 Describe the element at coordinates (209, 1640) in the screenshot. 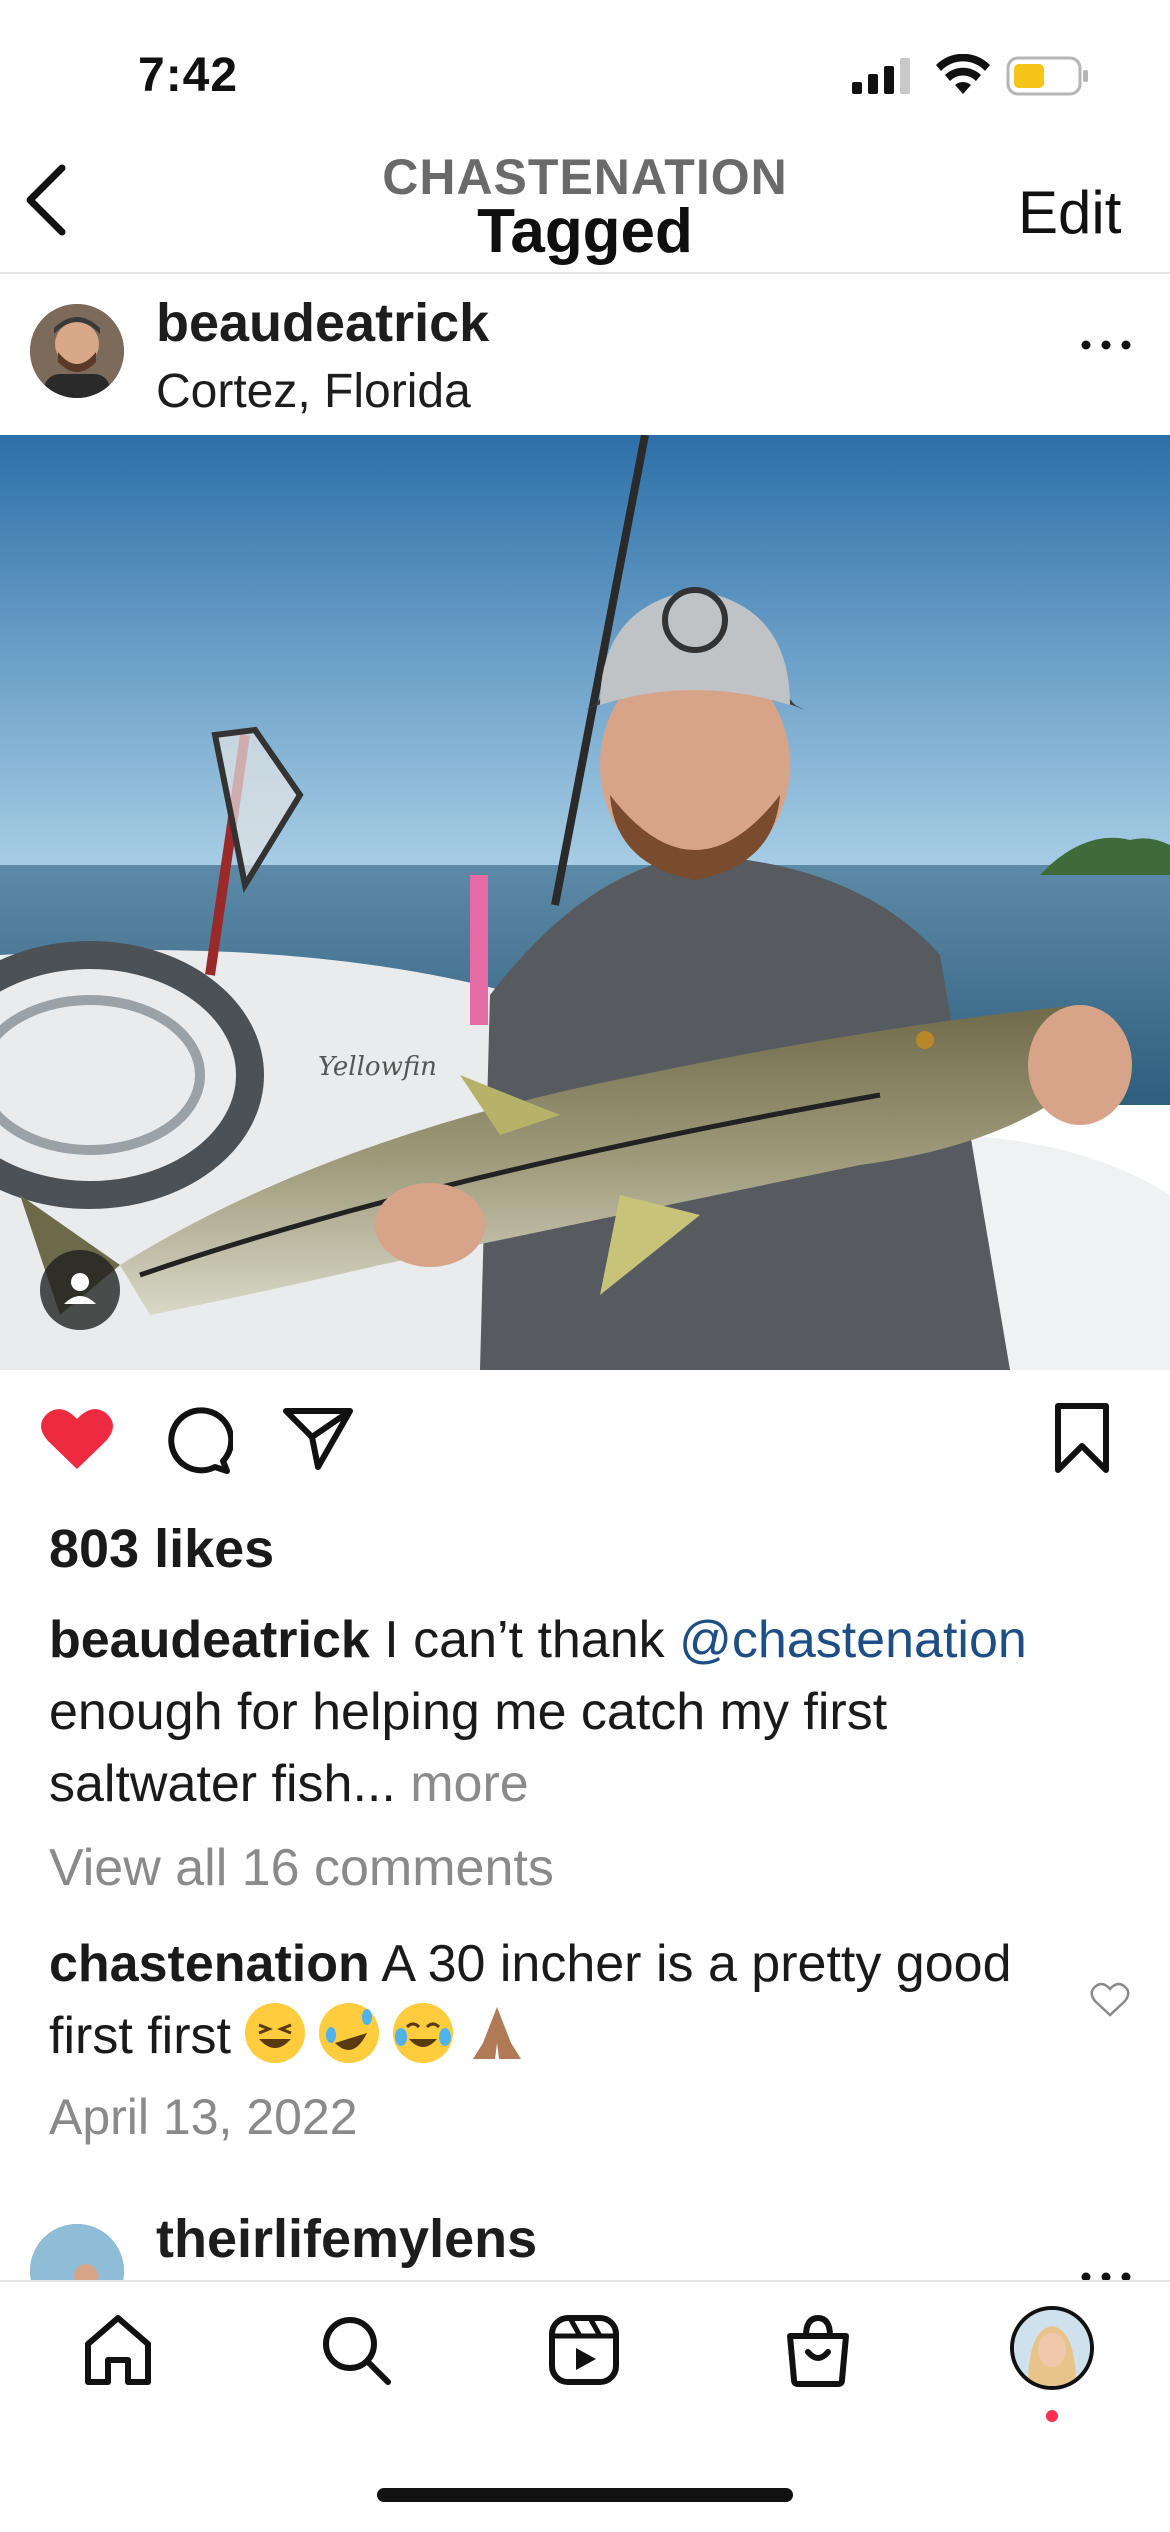

I see `caption-username: beaudeatrick` at that location.